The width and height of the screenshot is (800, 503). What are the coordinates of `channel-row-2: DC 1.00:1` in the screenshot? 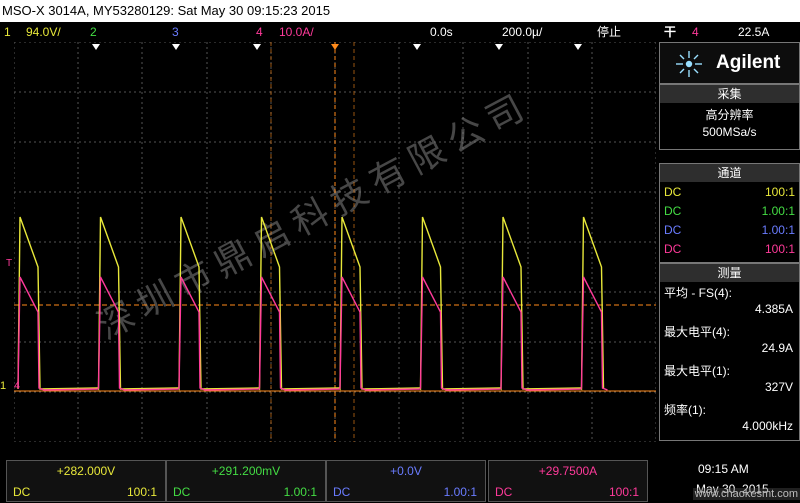 It's located at (729, 211).